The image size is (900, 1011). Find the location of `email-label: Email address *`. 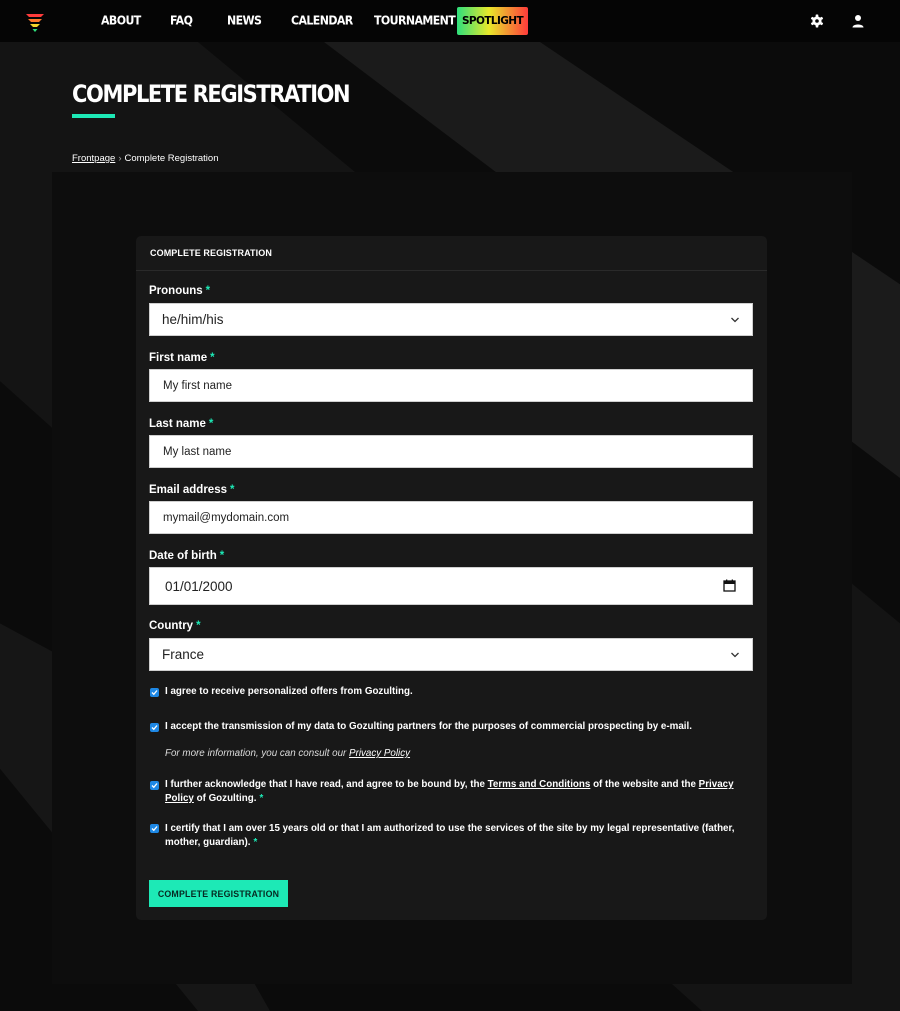

email-label: Email address * is located at coordinates (191, 490).